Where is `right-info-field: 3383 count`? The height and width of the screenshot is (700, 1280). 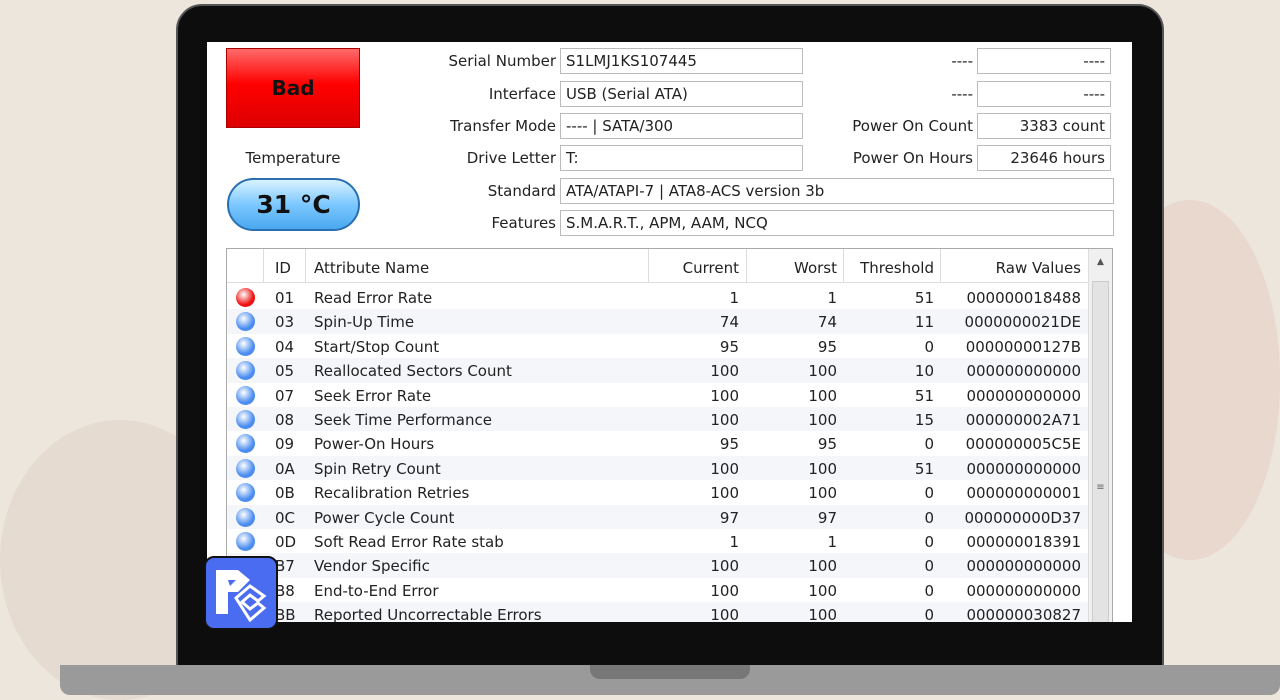
right-info-field: 3383 count is located at coordinates (1044, 126).